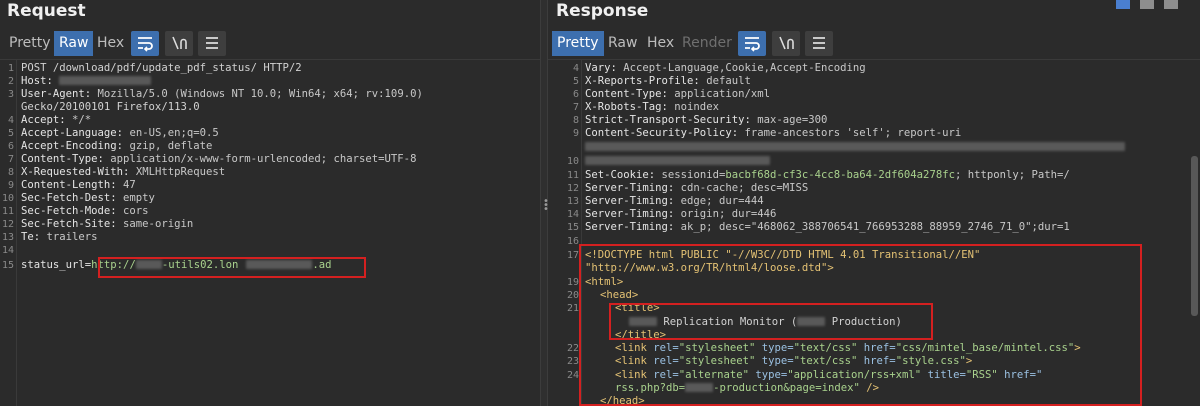 This screenshot has height=406, width=1200. Describe the element at coordinates (117, 146) in the screenshot. I see `request-line: Accept-Encoding: gzip, deflate` at that location.